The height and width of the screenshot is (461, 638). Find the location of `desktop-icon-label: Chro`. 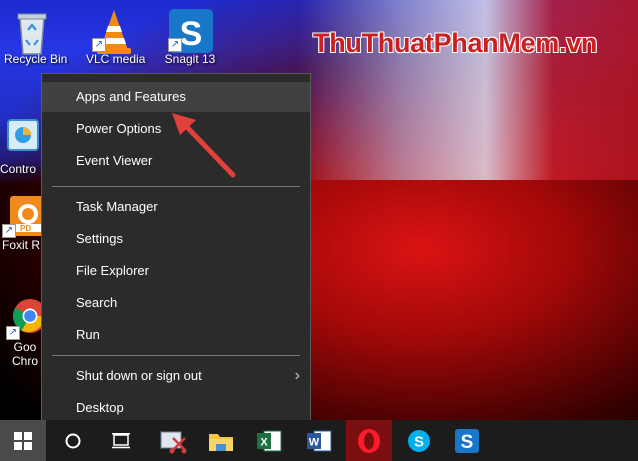

desktop-icon-label: Chro is located at coordinates (24, 361).